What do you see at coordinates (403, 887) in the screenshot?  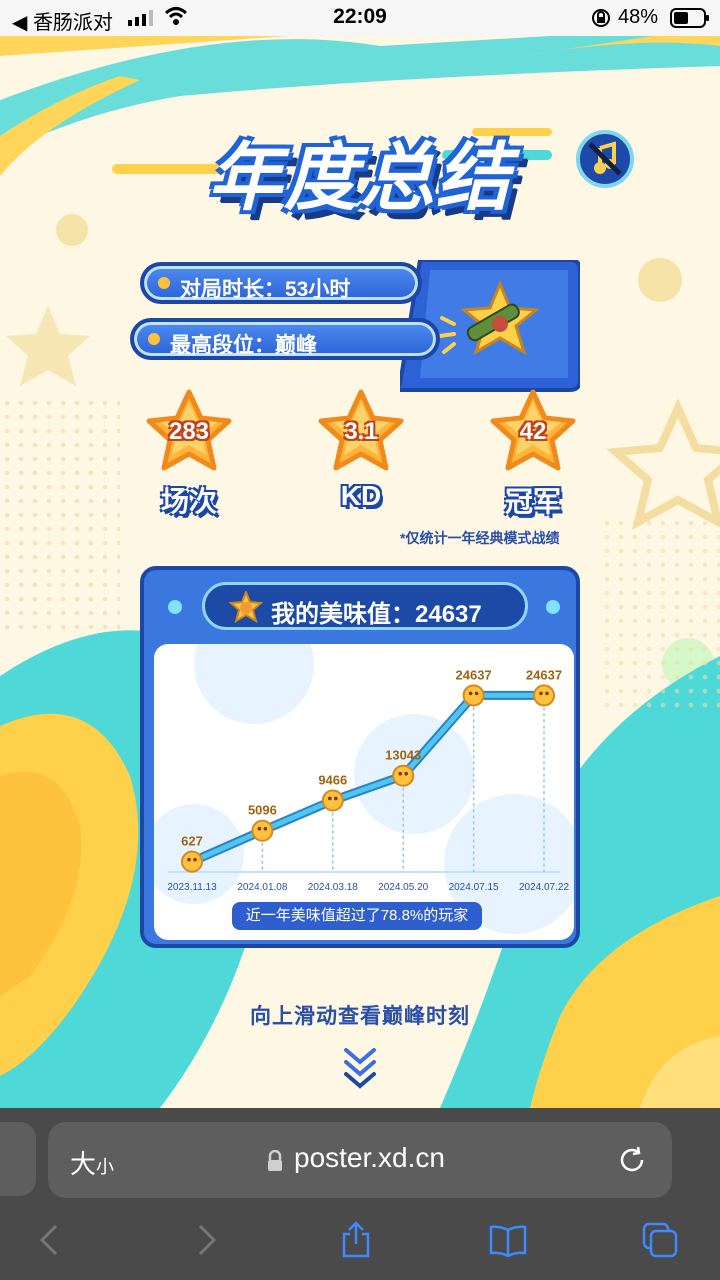 I see `x-tick-label: 2024.05.20` at bounding box center [403, 887].